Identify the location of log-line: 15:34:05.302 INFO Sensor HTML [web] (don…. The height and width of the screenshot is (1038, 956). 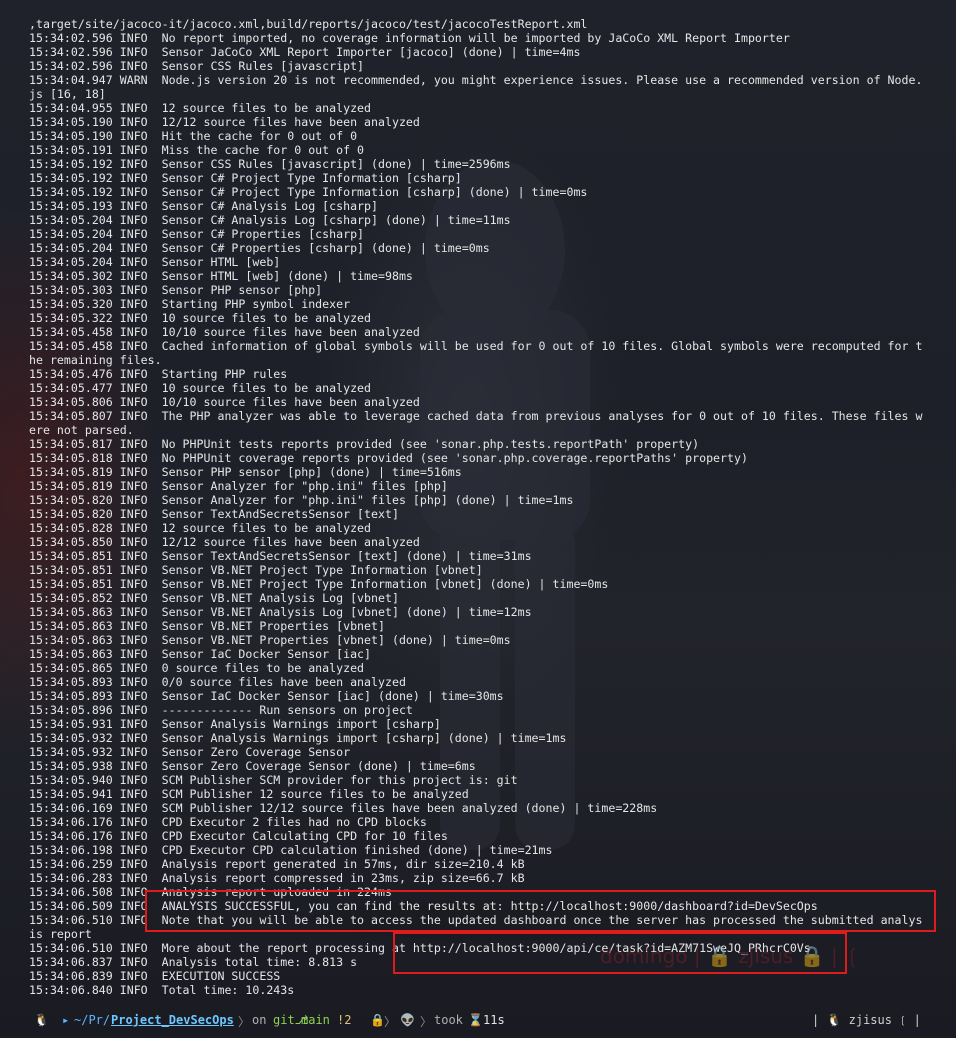
(221, 276).